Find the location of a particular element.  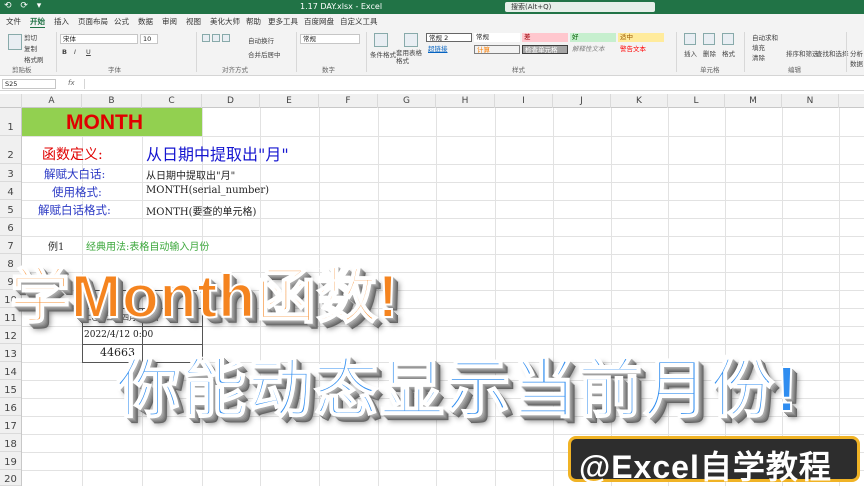

clipboard-group-label: 剪贴板 is located at coordinates (22, 70).